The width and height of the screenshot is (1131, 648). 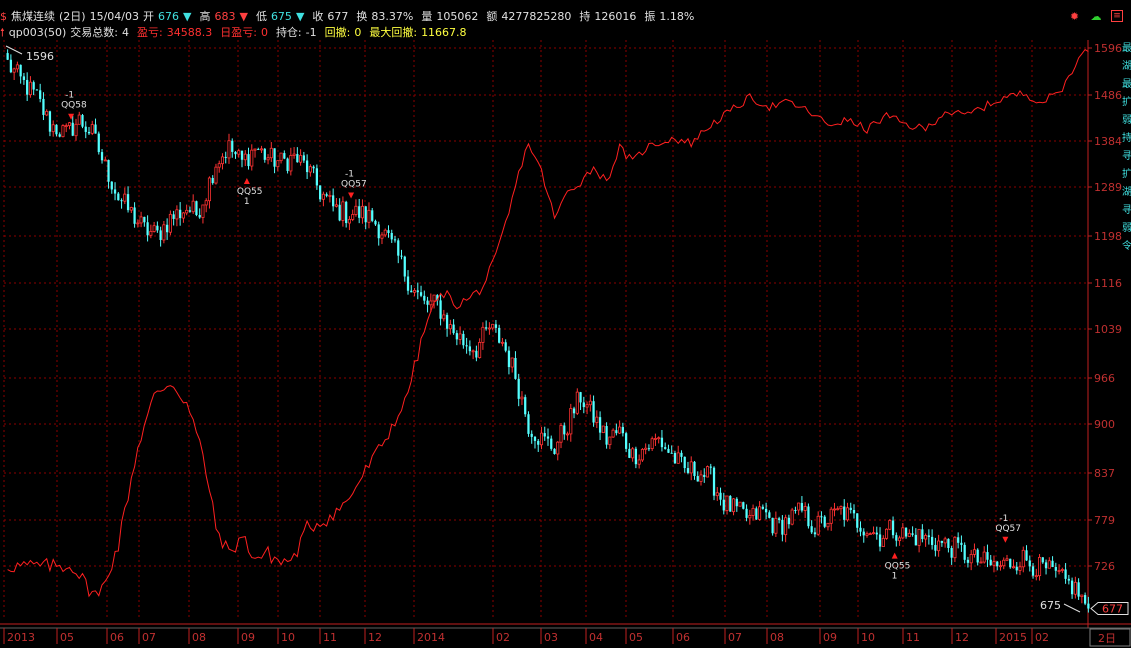 What do you see at coordinates (596, 637) in the screenshot?
I see `x-tick-label: 04` at bounding box center [596, 637].